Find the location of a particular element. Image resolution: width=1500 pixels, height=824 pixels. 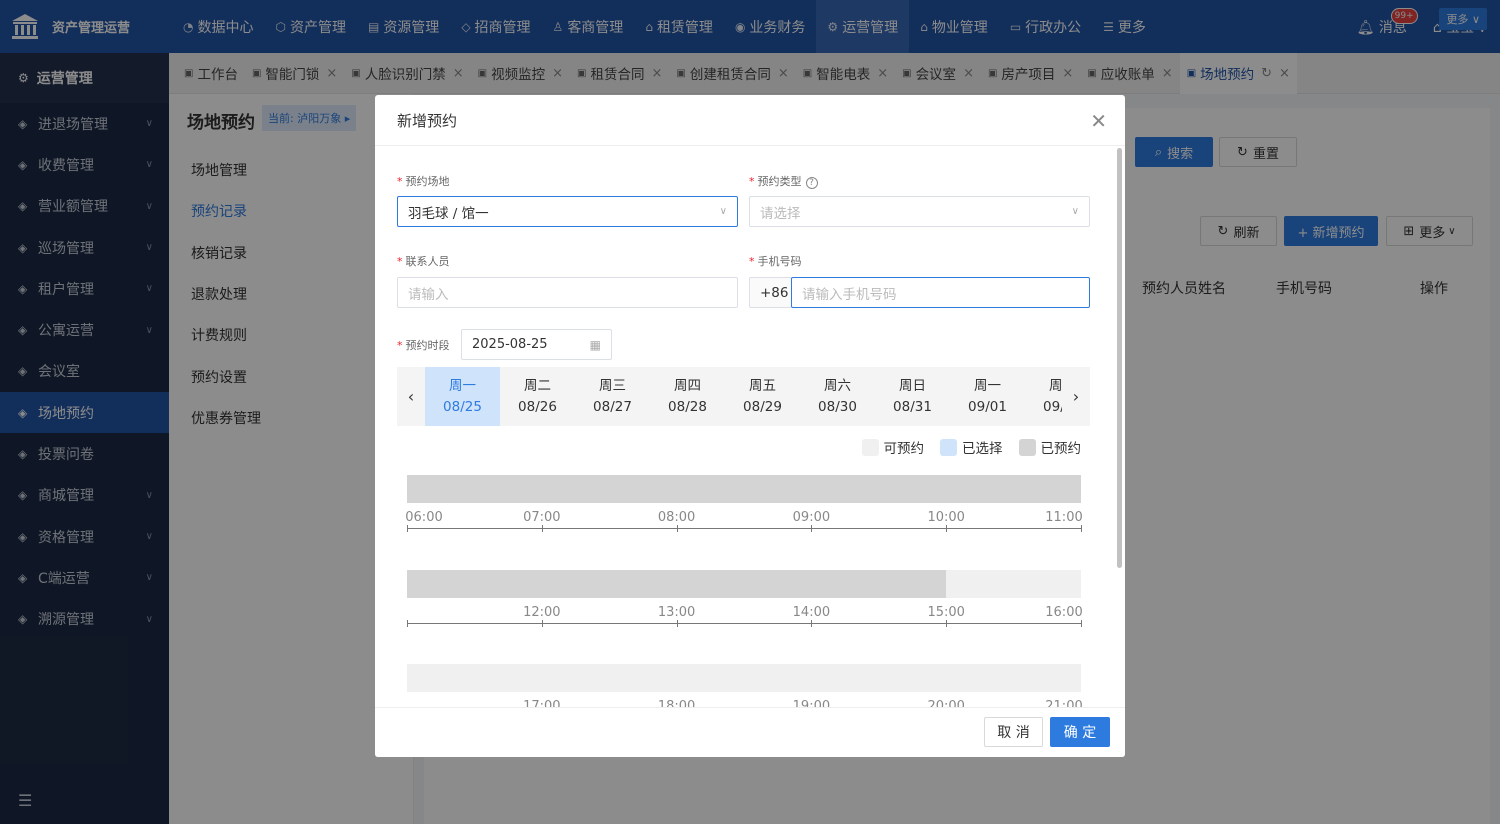

legend-label: 已预约 is located at coordinates (1061, 449).